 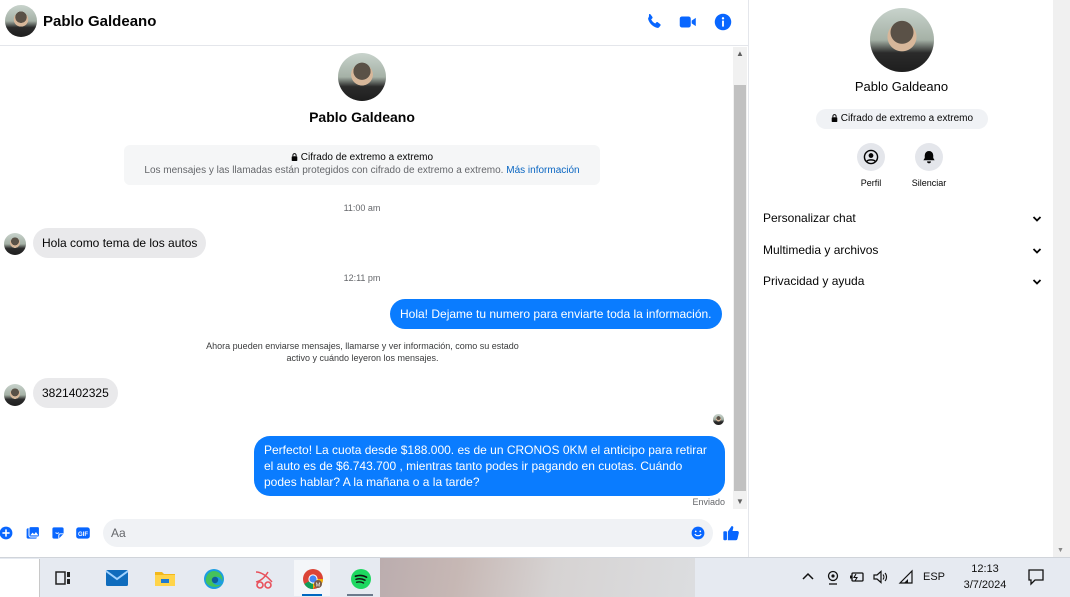 What do you see at coordinates (902, 40) in the screenshot?
I see `info-avatar` at bounding box center [902, 40].